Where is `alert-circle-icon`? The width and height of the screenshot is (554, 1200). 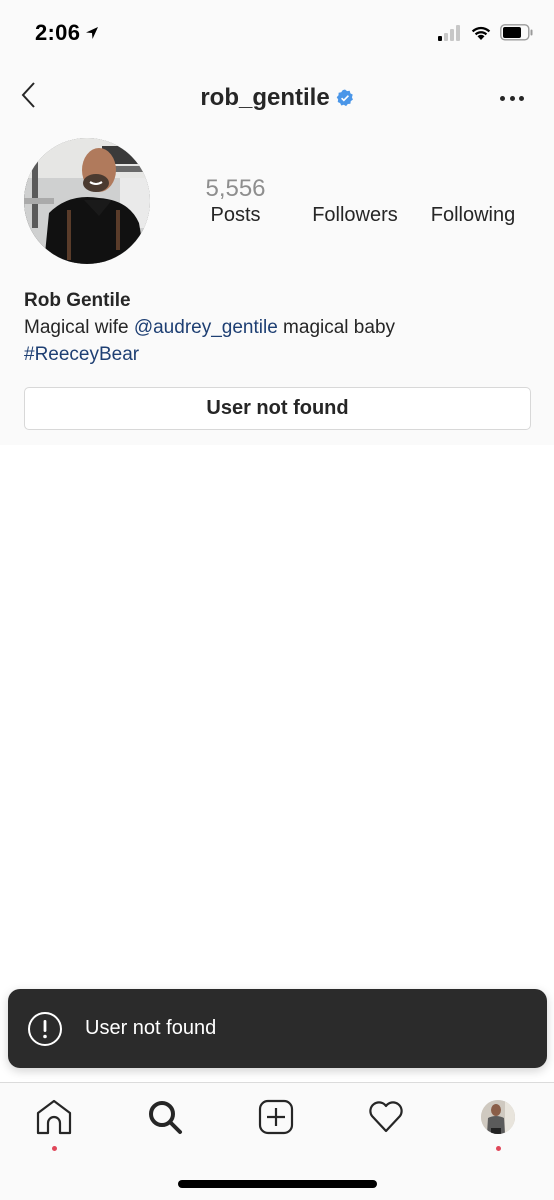 alert-circle-icon is located at coordinates (45, 1028).